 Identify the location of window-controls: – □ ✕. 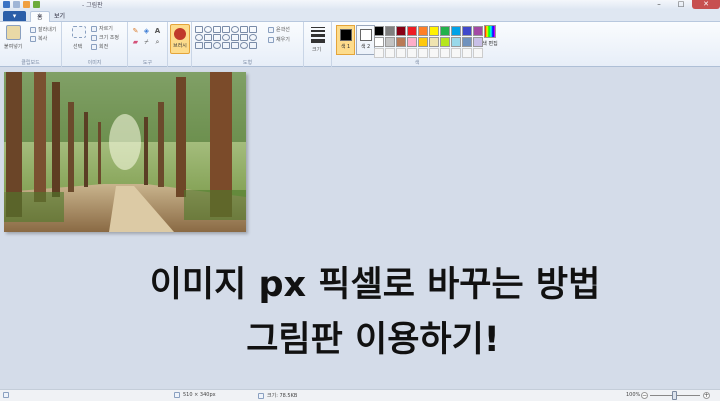
(684, 5).